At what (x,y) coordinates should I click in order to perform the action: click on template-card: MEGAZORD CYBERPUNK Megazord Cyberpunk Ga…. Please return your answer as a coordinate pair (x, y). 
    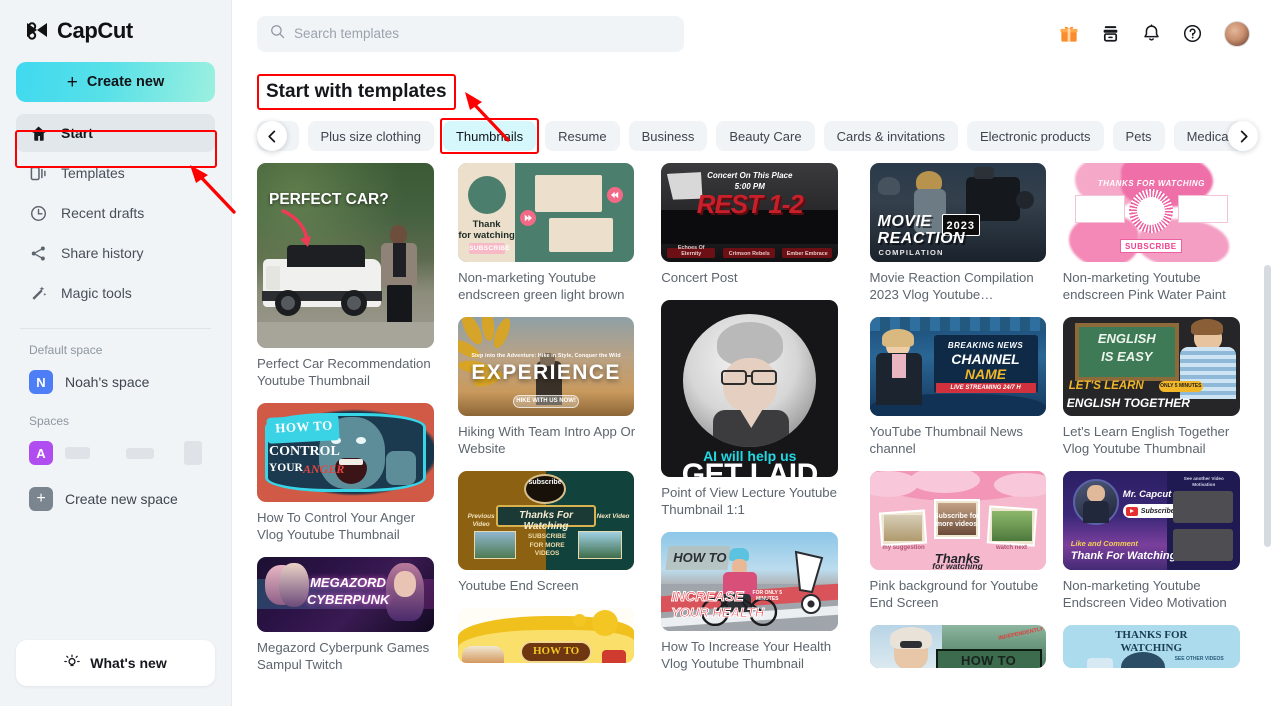
    Looking at the image, I should click on (350, 615).